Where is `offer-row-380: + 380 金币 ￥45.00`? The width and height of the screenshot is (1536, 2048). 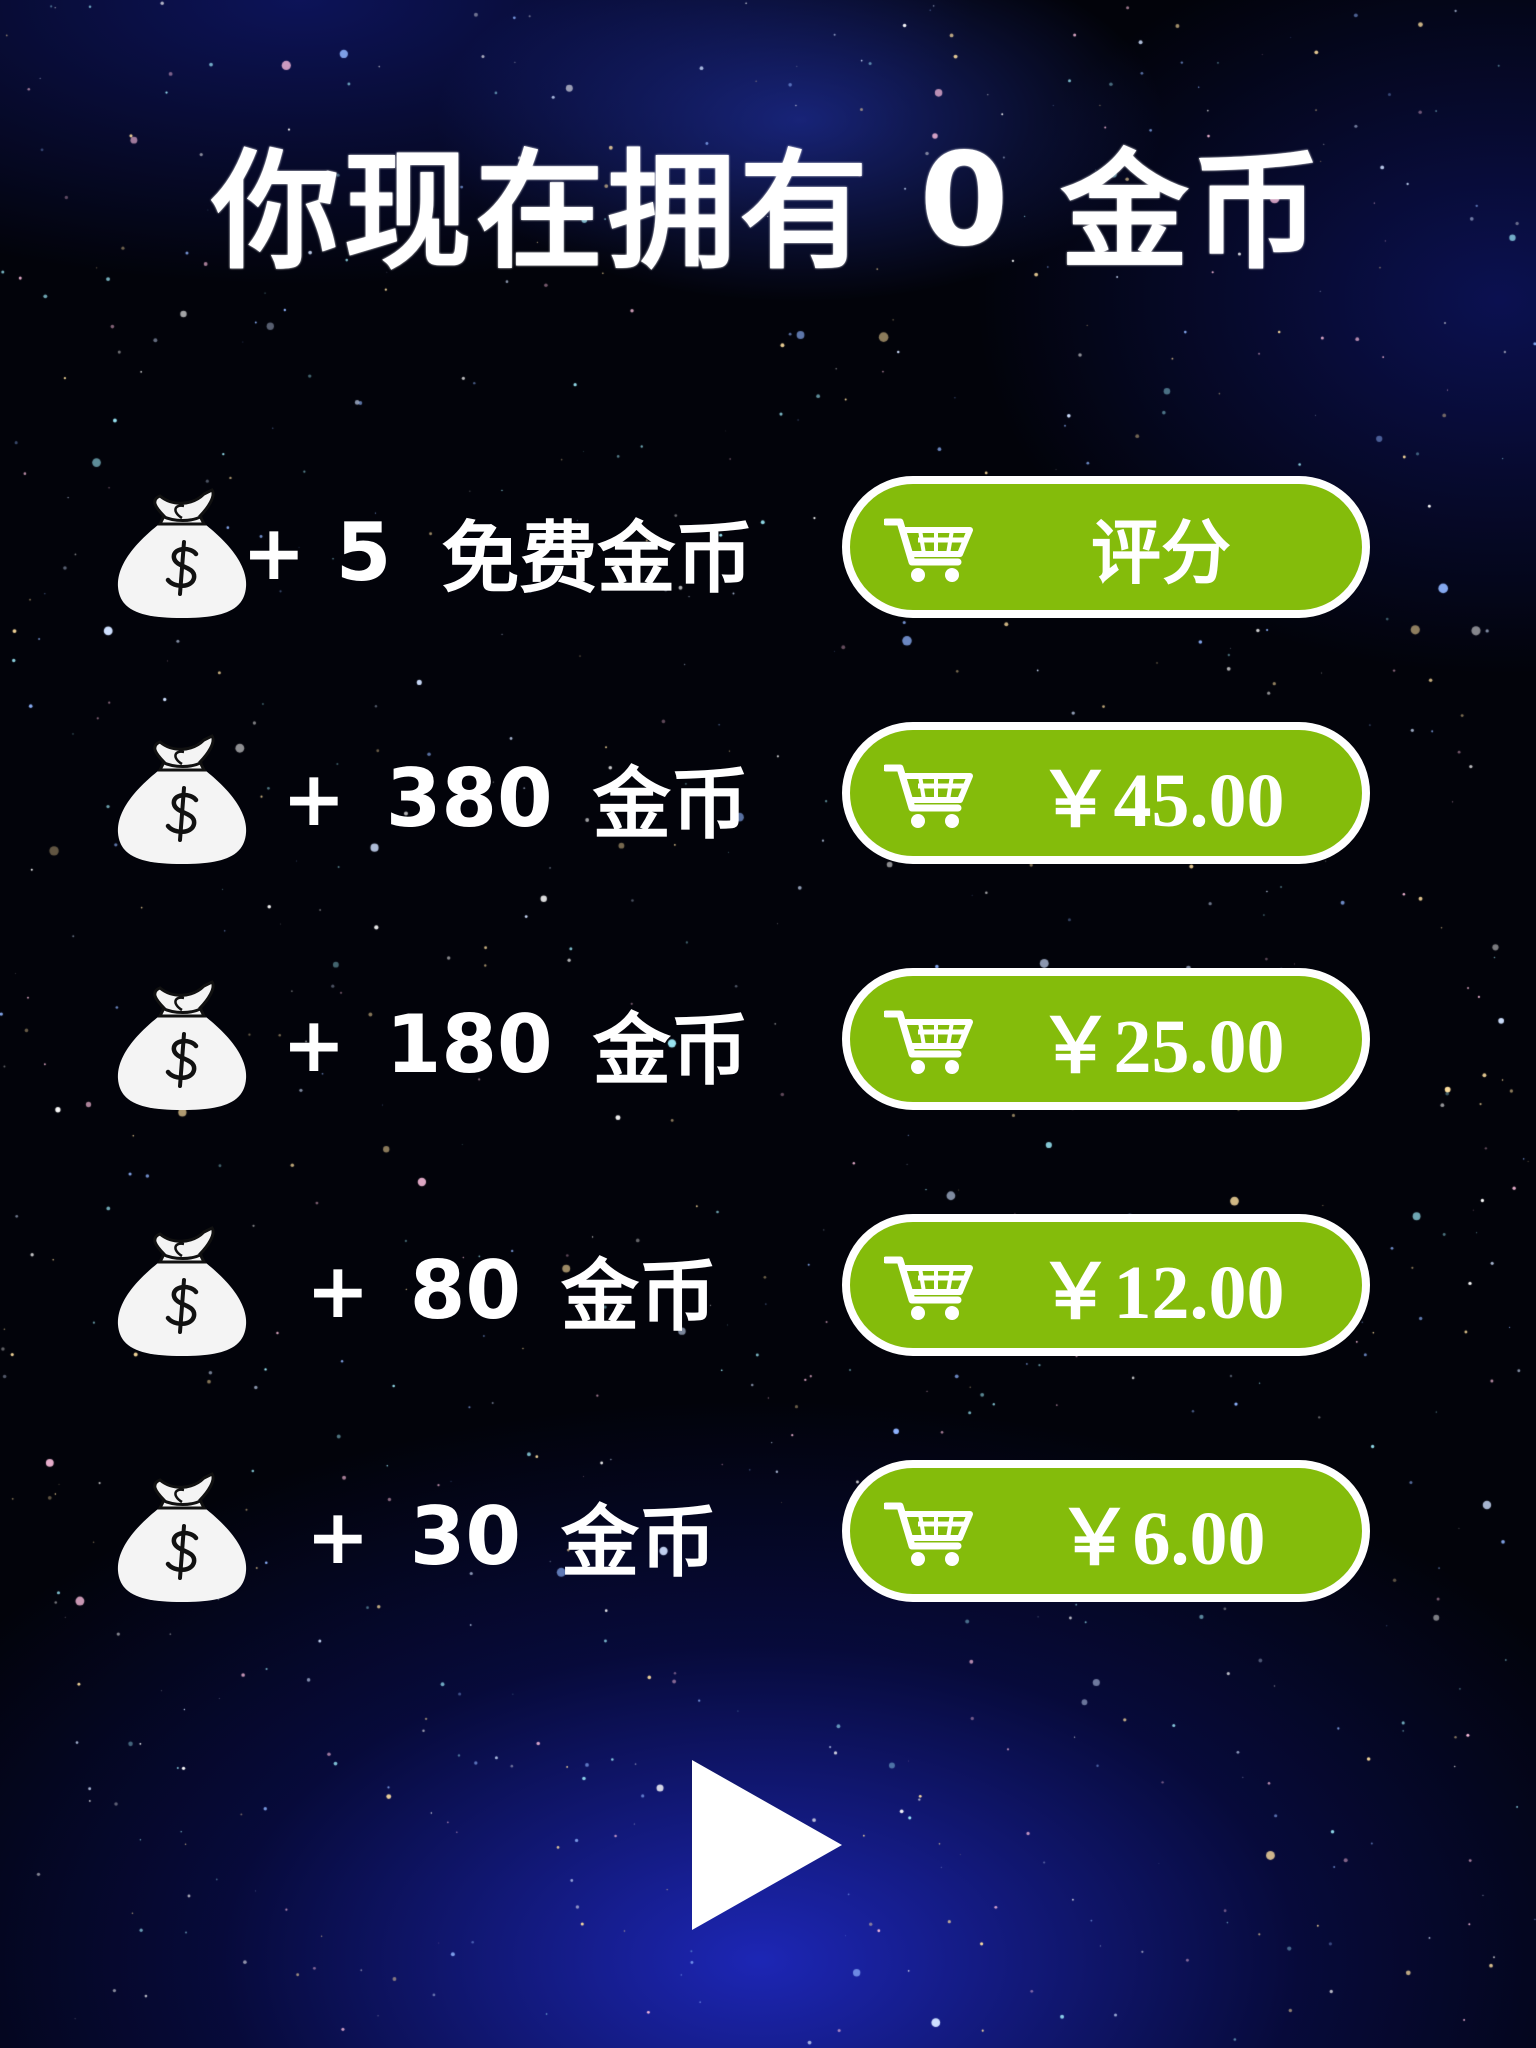
offer-row-380: + 380 金币 ￥45.00 is located at coordinates (768, 800).